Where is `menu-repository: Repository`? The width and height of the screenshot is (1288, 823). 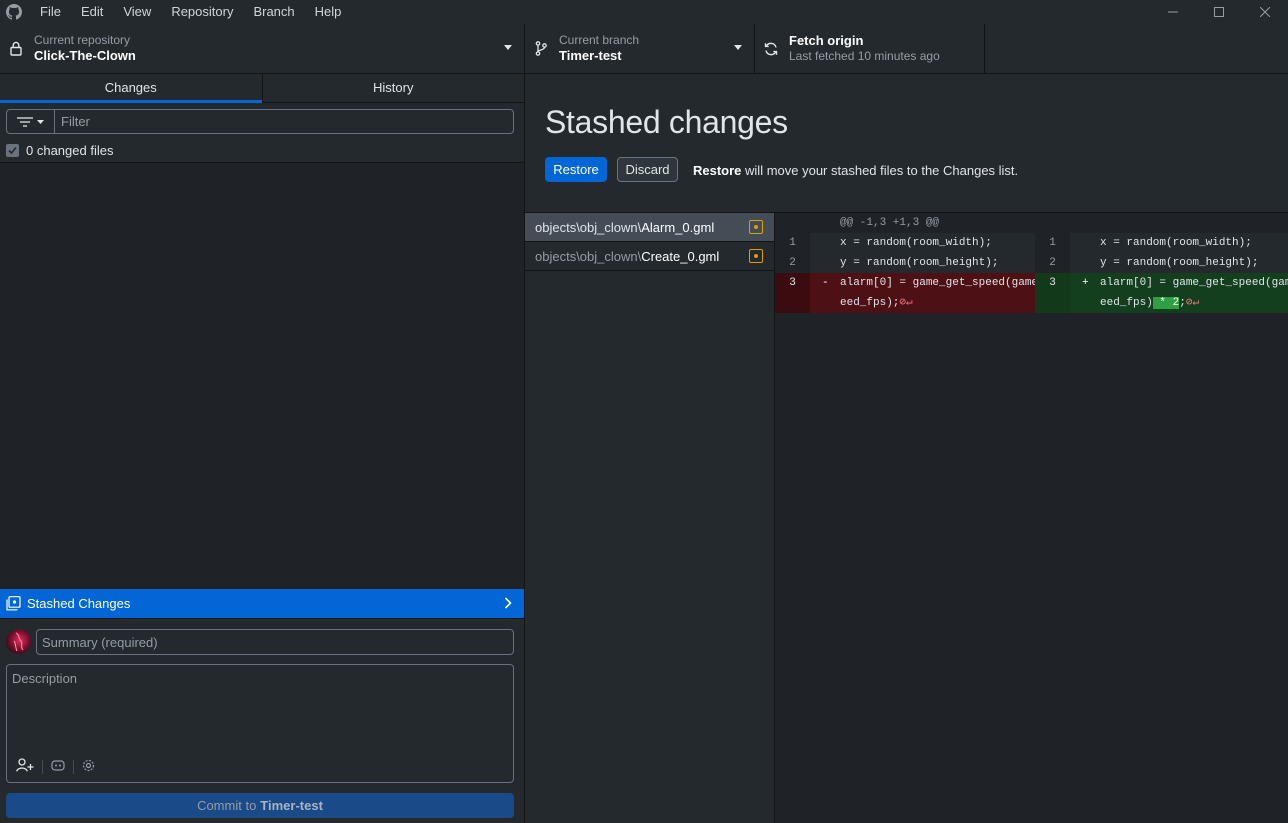
menu-repository: Repository is located at coordinates (202, 12).